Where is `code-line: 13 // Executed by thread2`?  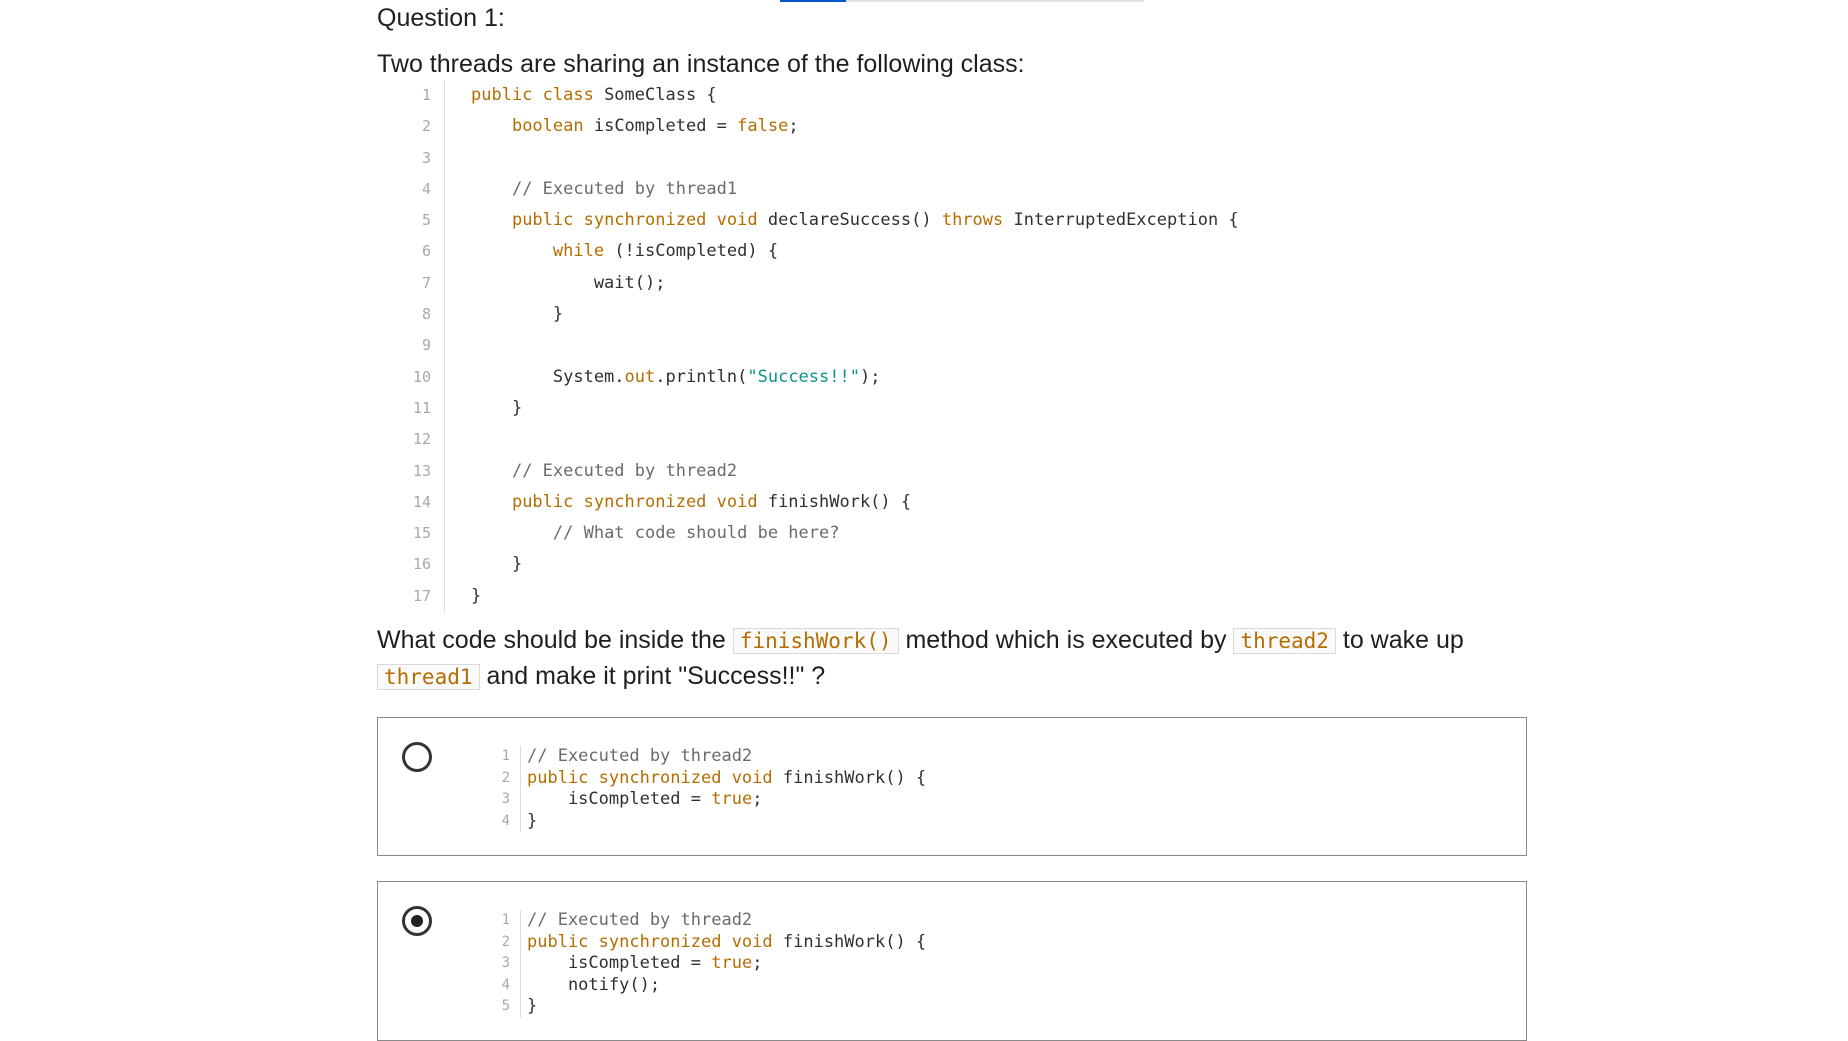
code-line: 13 // Executed by thread2 is located at coordinates (877, 471).